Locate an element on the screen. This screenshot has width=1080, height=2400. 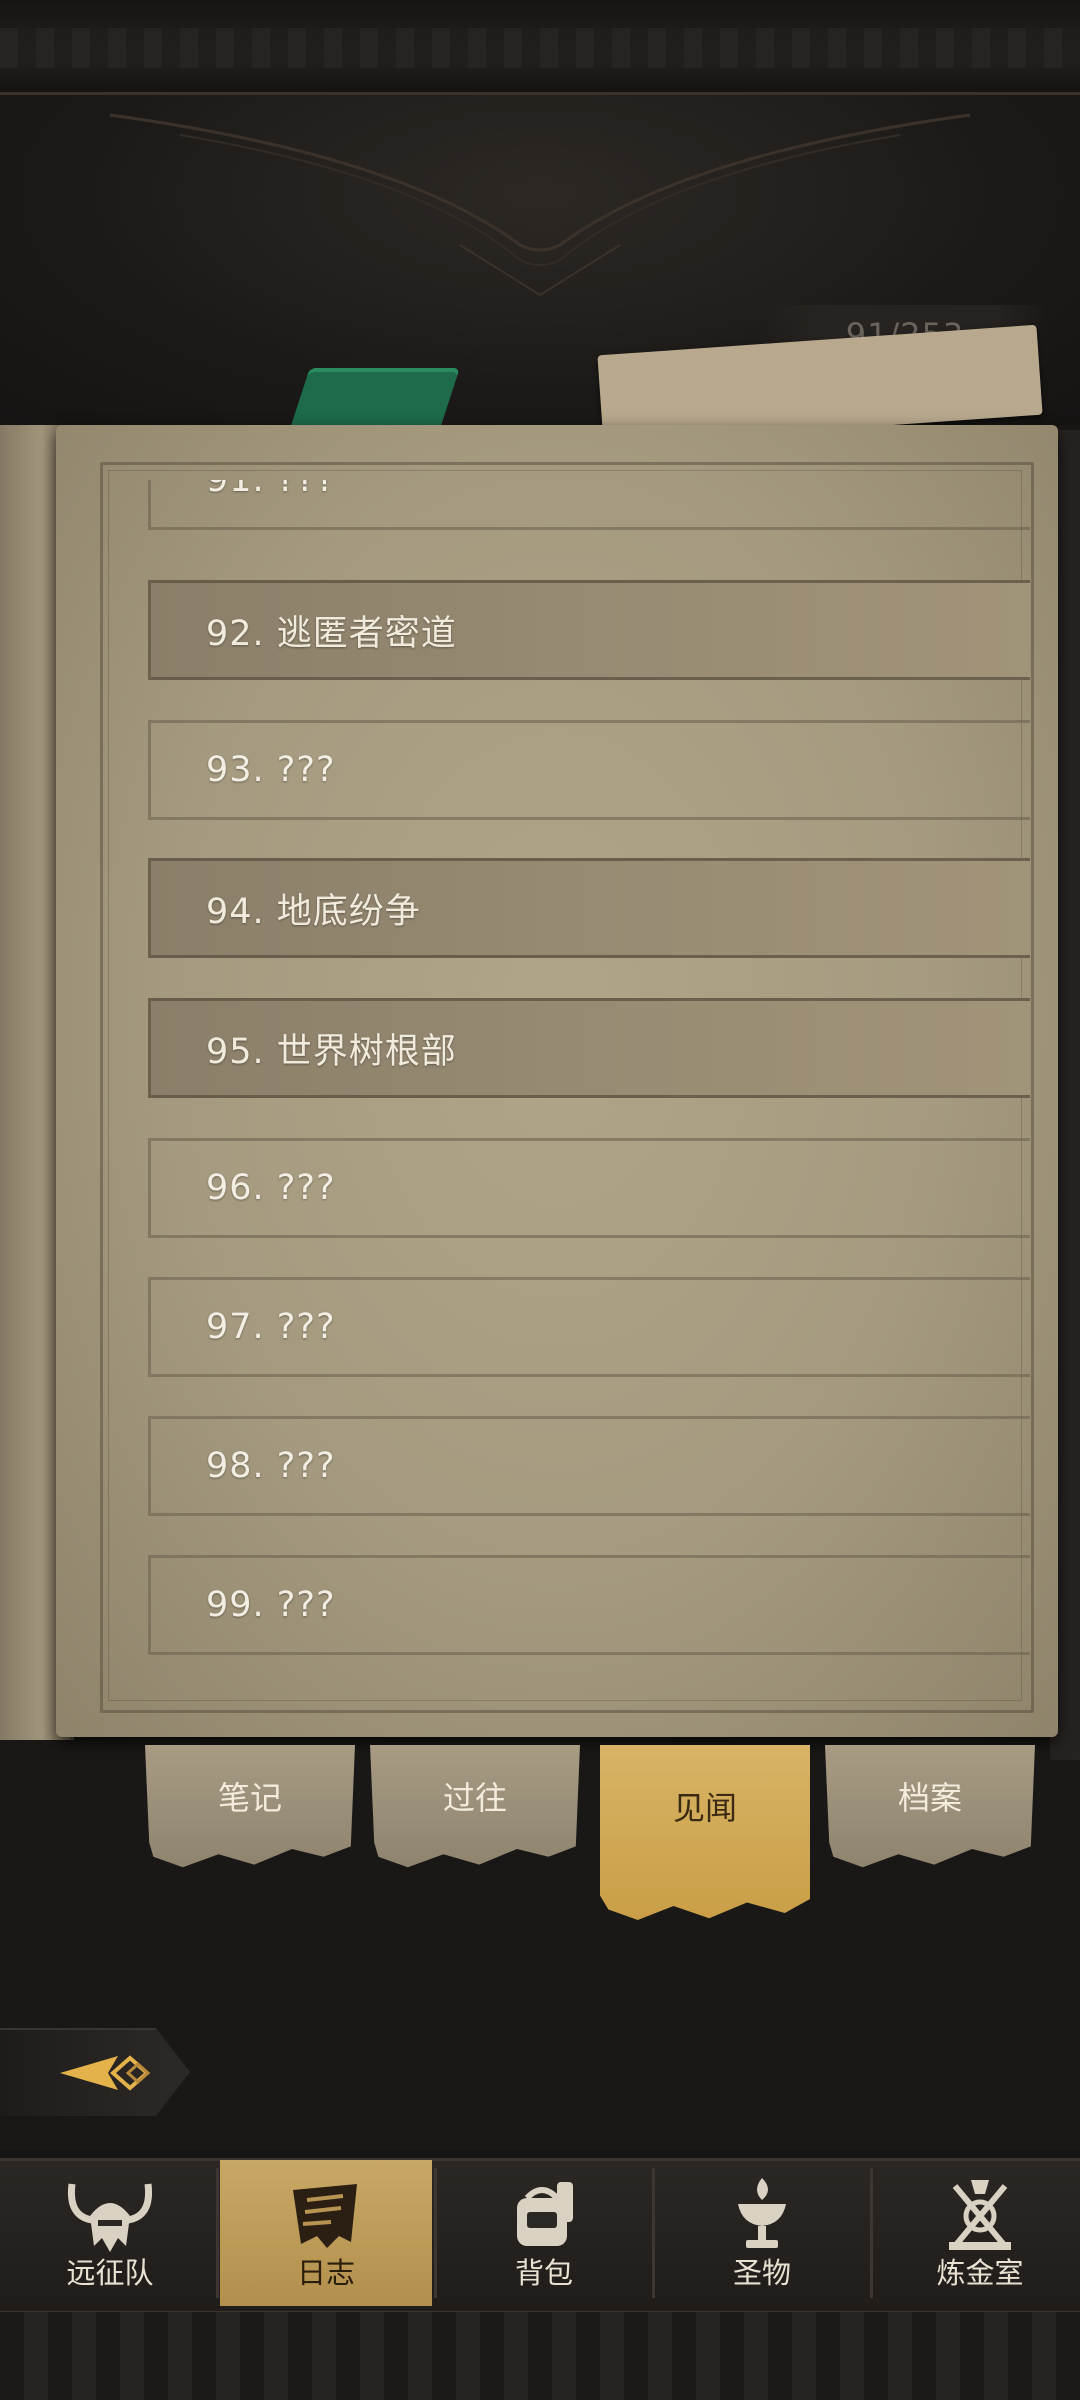
nav-relics: 圣物 is located at coordinates (762, 2233).